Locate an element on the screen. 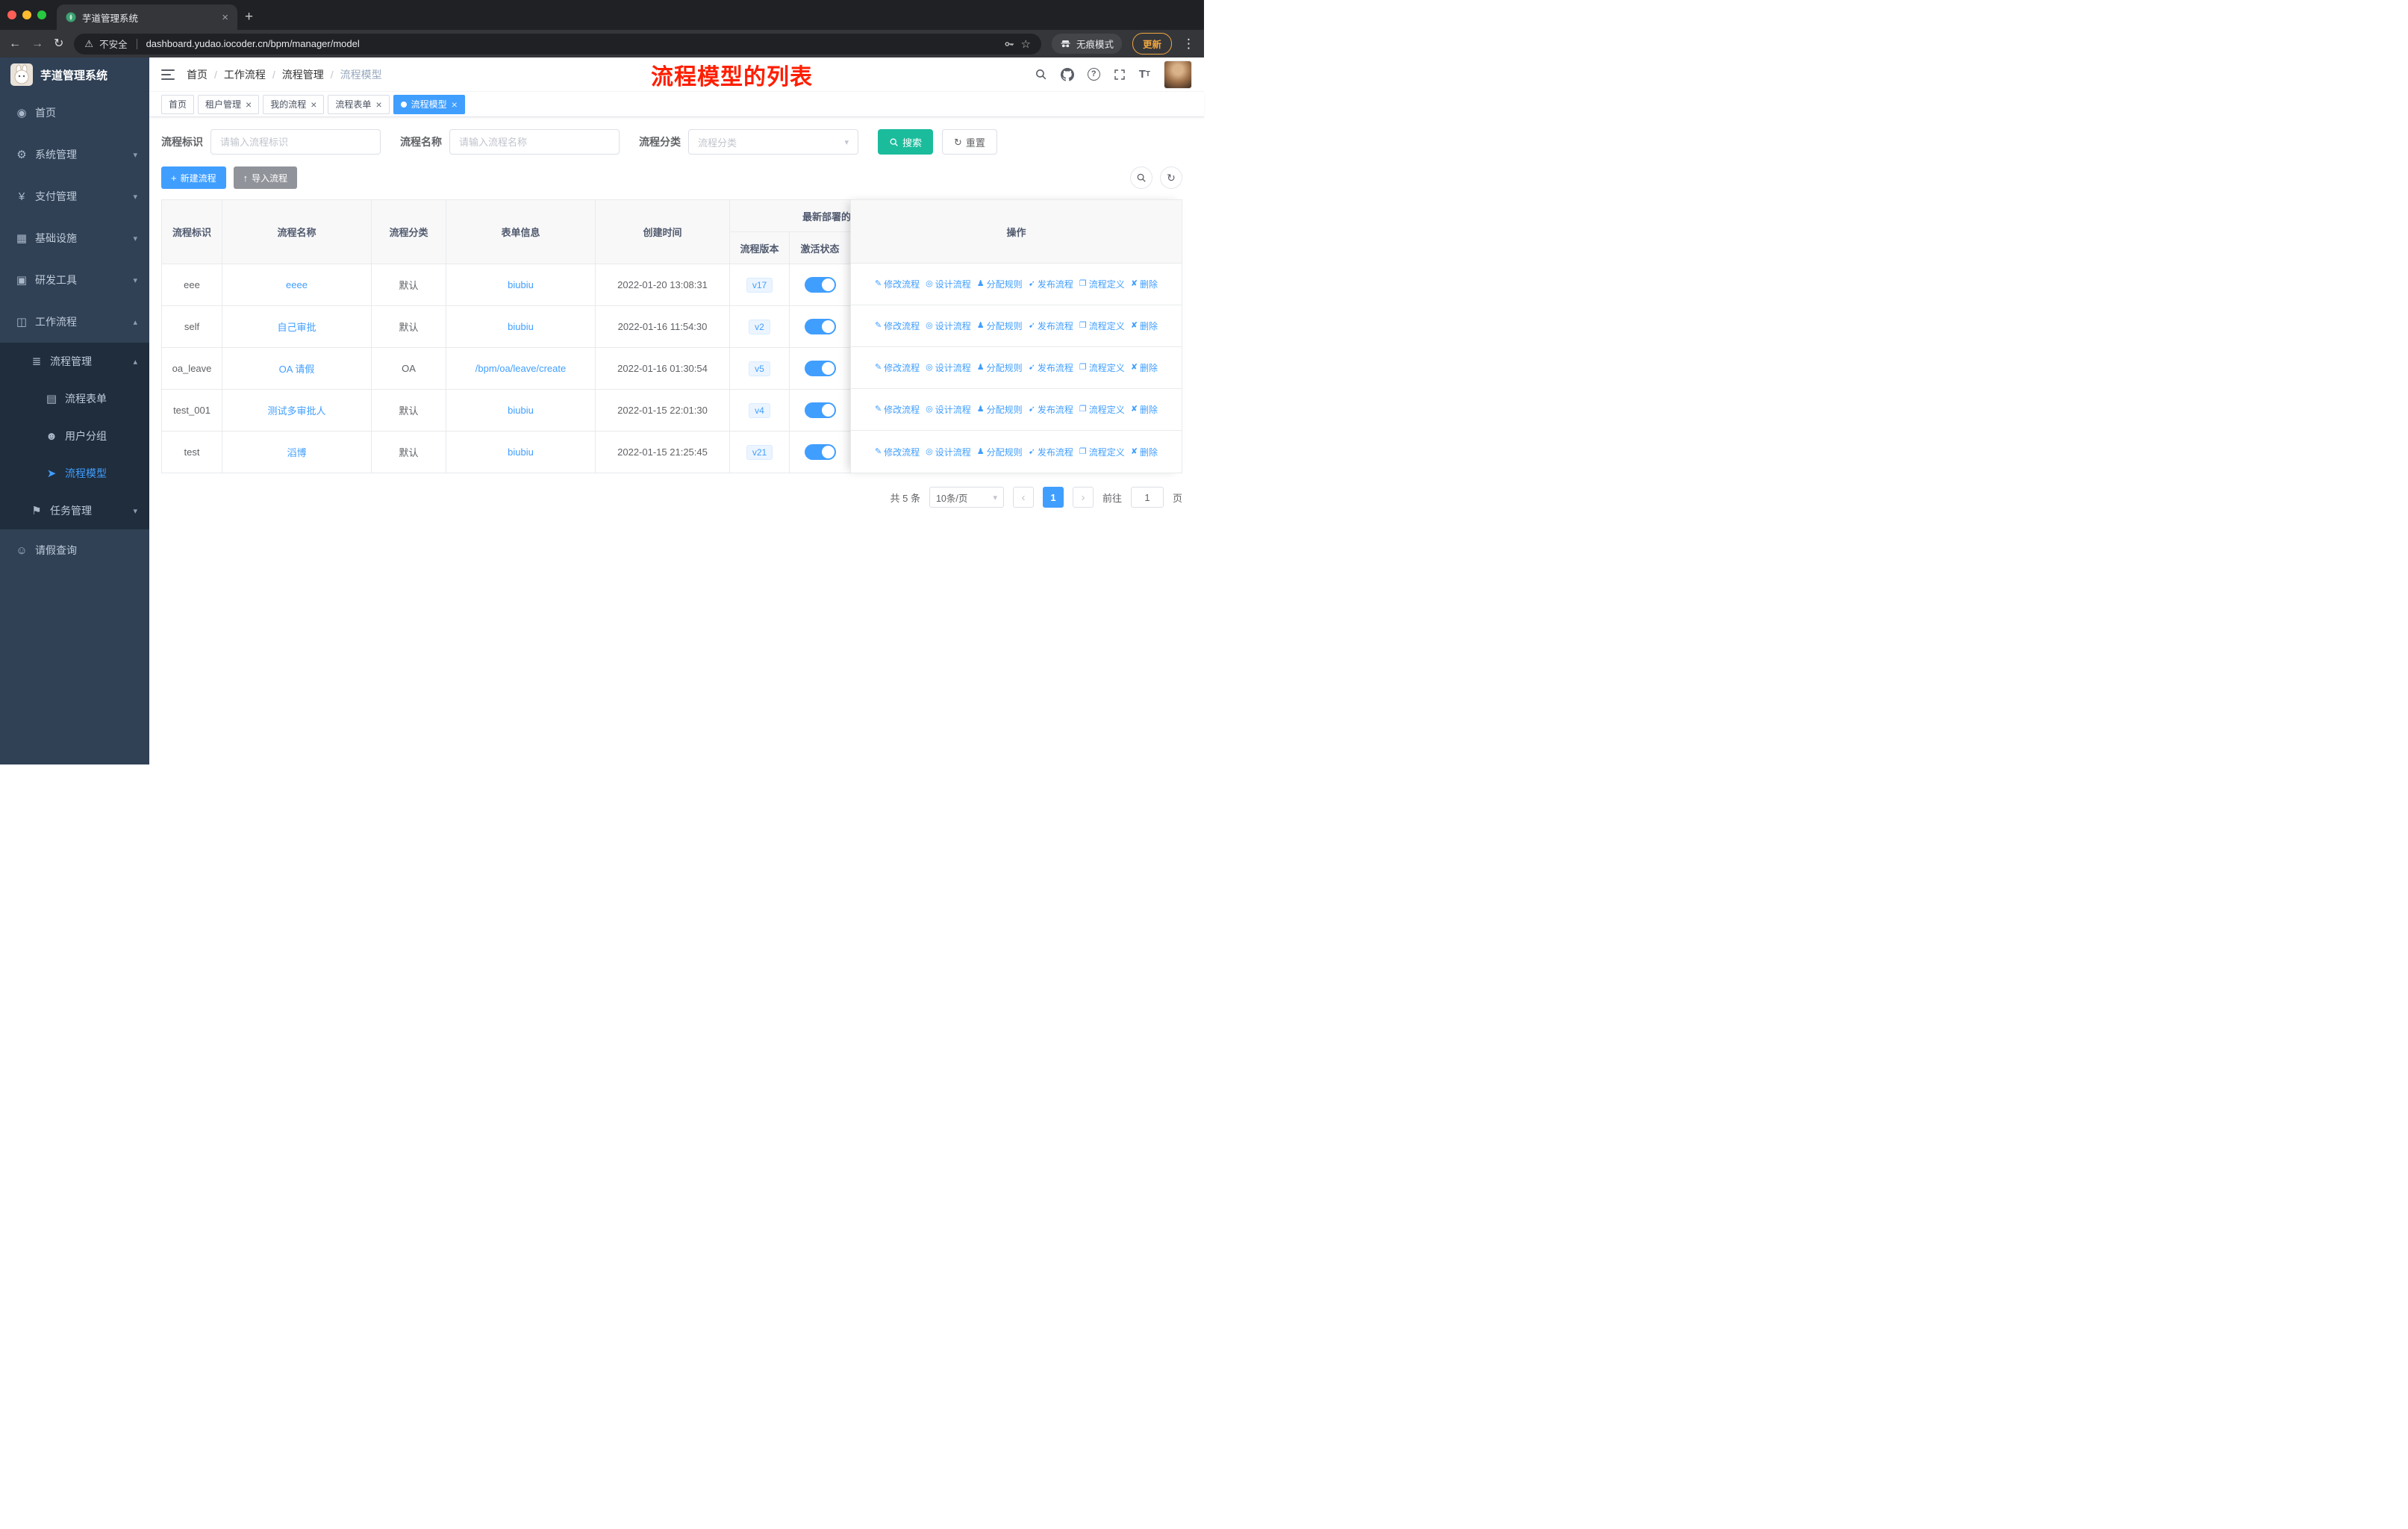 The height and width of the screenshot is (1529, 2408). tag-my-flow: 我的流程 × is located at coordinates (294, 104).